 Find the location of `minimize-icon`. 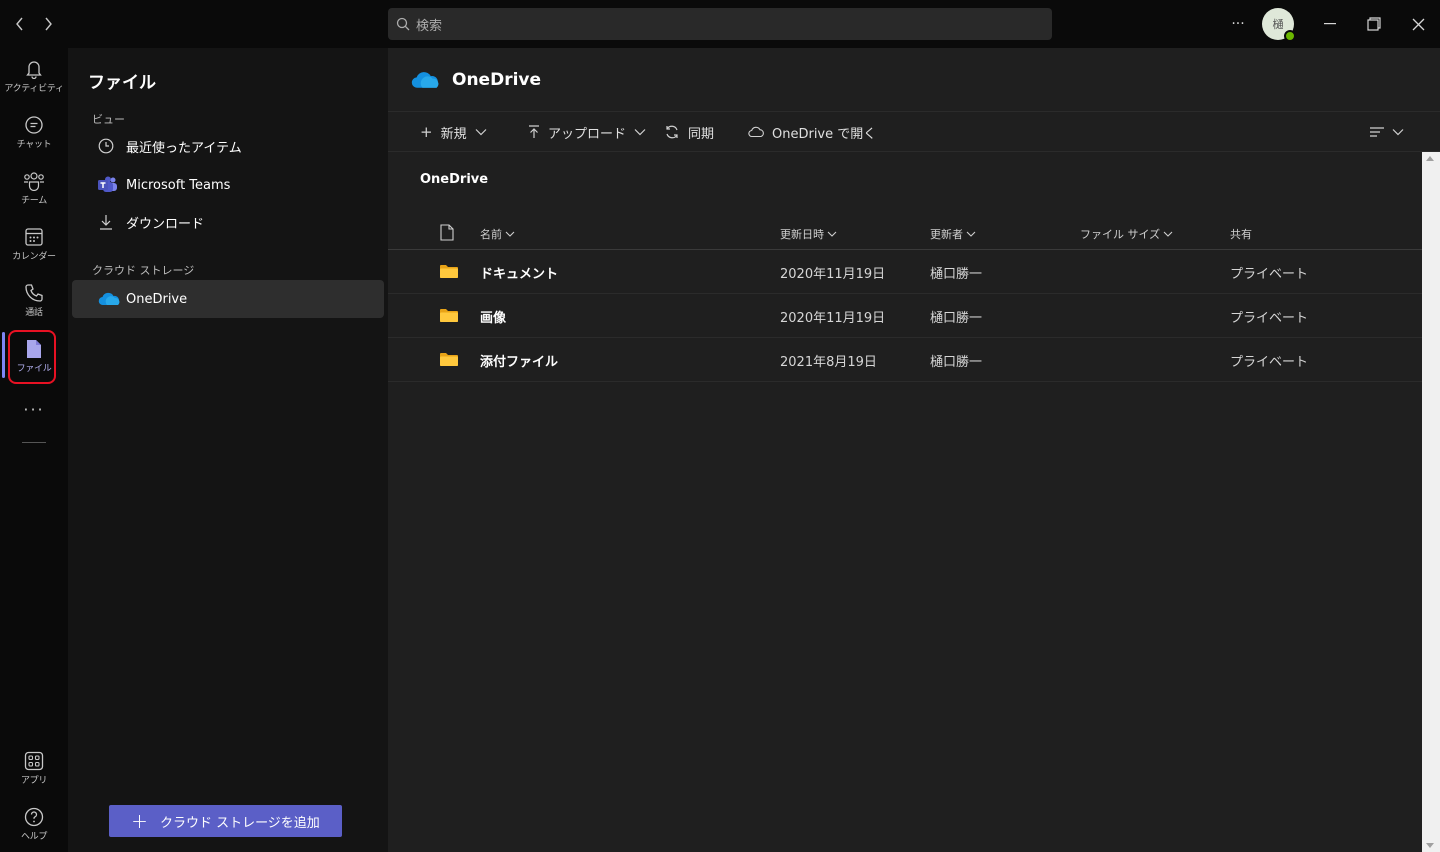

minimize-icon is located at coordinates (1330, 24).